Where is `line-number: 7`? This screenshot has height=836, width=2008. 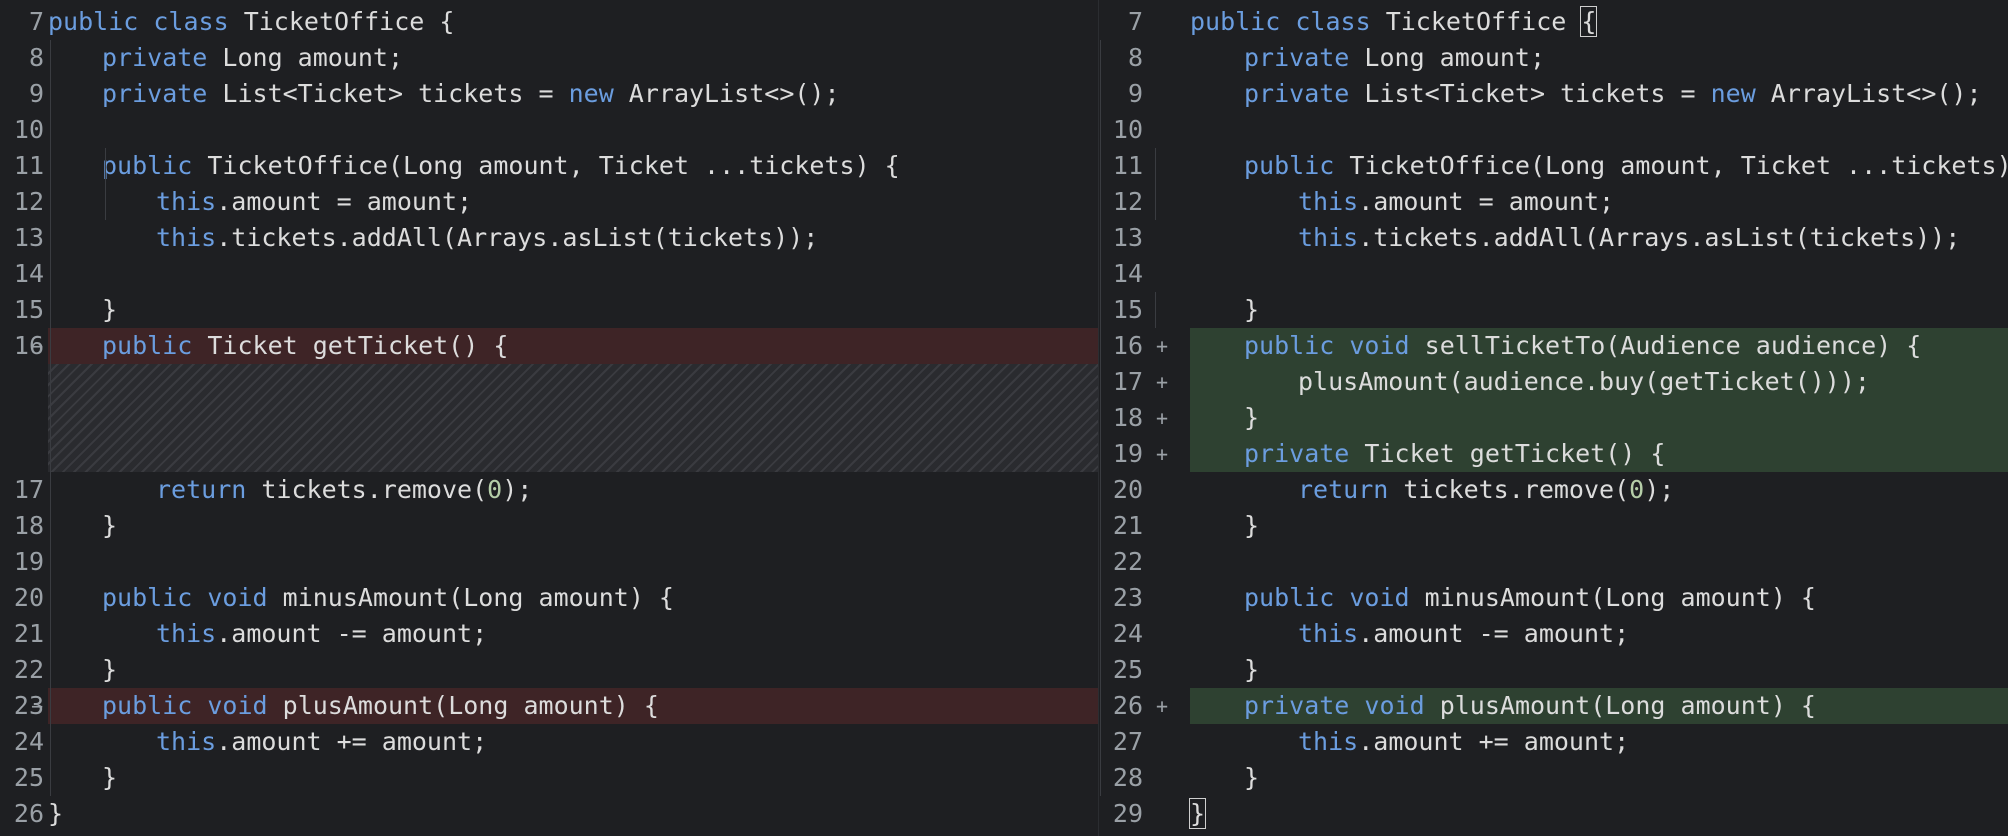
line-number: 7 is located at coordinates (1135, 21).